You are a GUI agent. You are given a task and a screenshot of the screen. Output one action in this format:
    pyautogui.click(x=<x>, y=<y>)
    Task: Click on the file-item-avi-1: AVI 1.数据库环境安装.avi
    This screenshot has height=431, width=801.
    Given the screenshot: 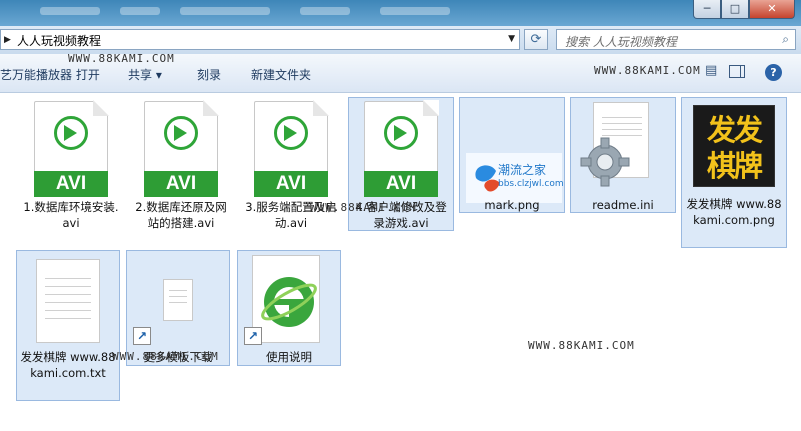 What is the action you would take?
    pyautogui.click(x=71, y=165)
    